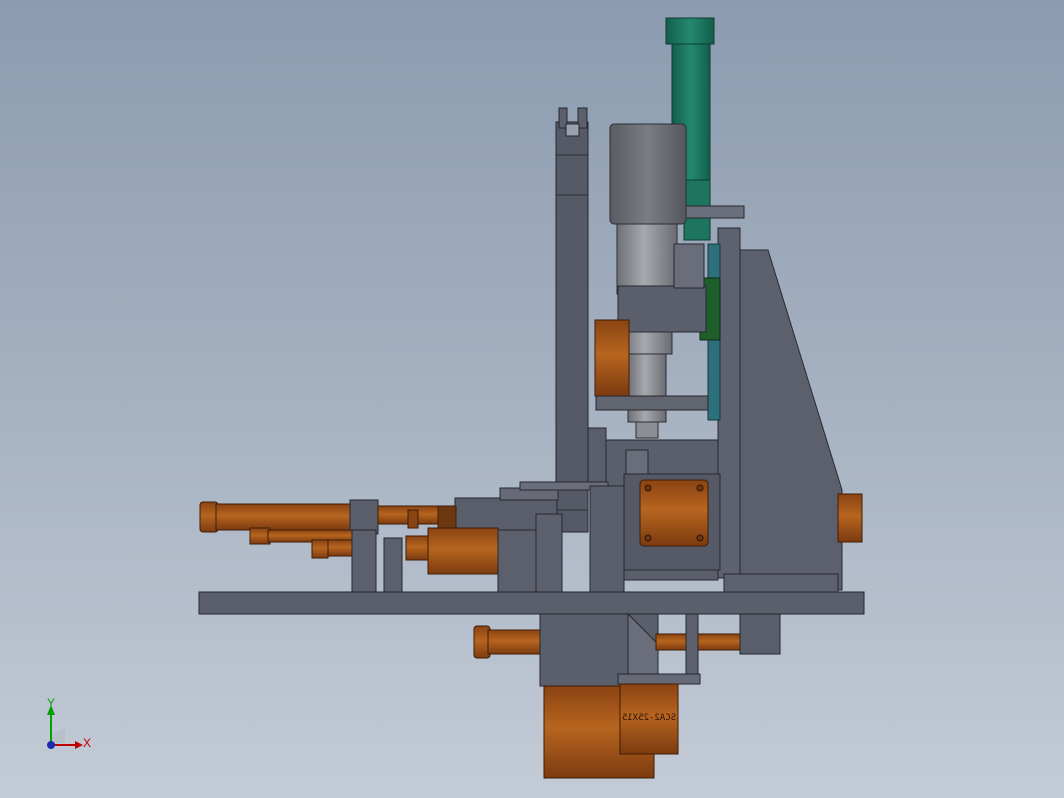  Describe the element at coordinates (65, 727) in the screenshot. I see `triad-axes` at that location.